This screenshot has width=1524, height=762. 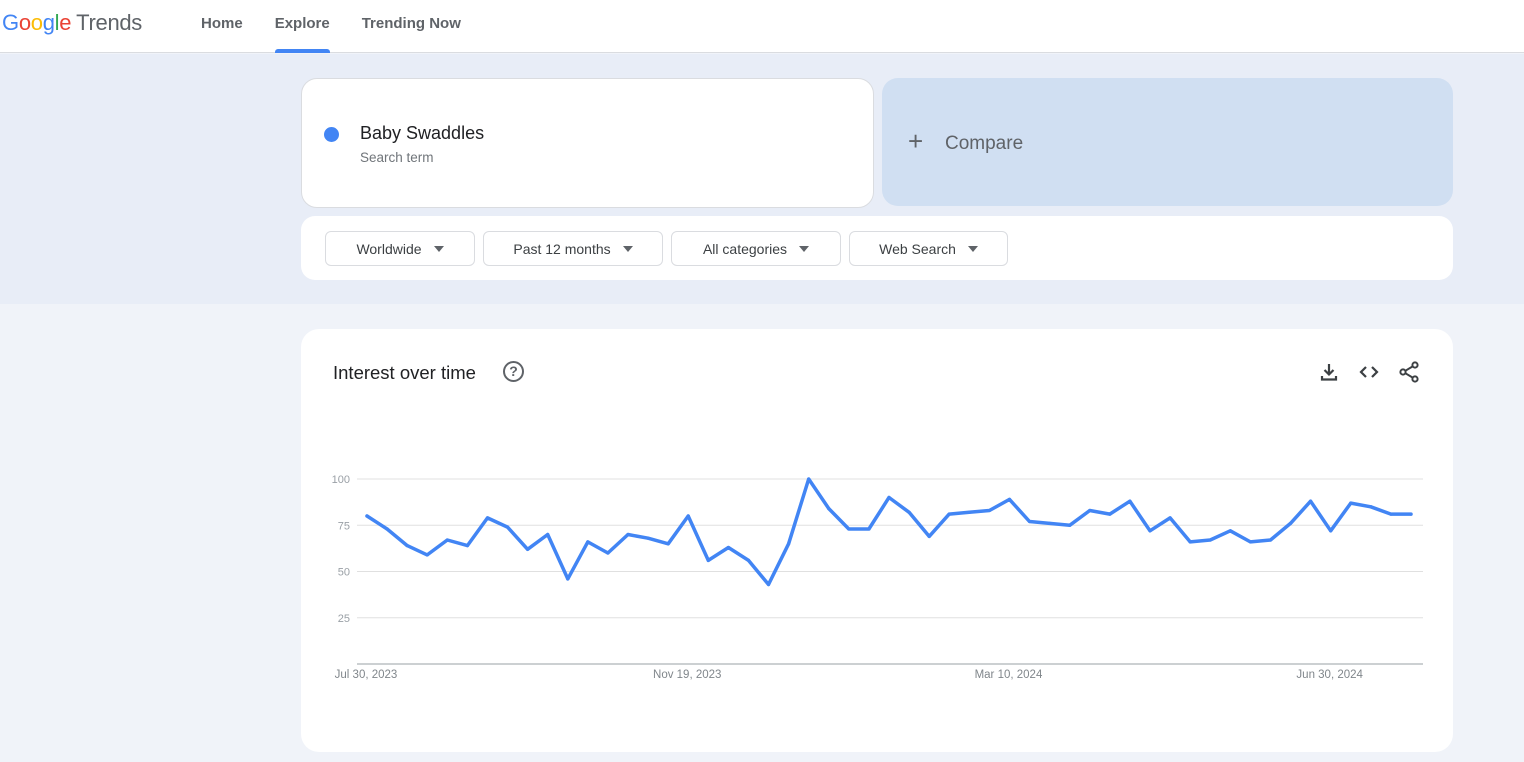 I want to click on nav-trending-now: Trending Now, so click(x=411, y=26).